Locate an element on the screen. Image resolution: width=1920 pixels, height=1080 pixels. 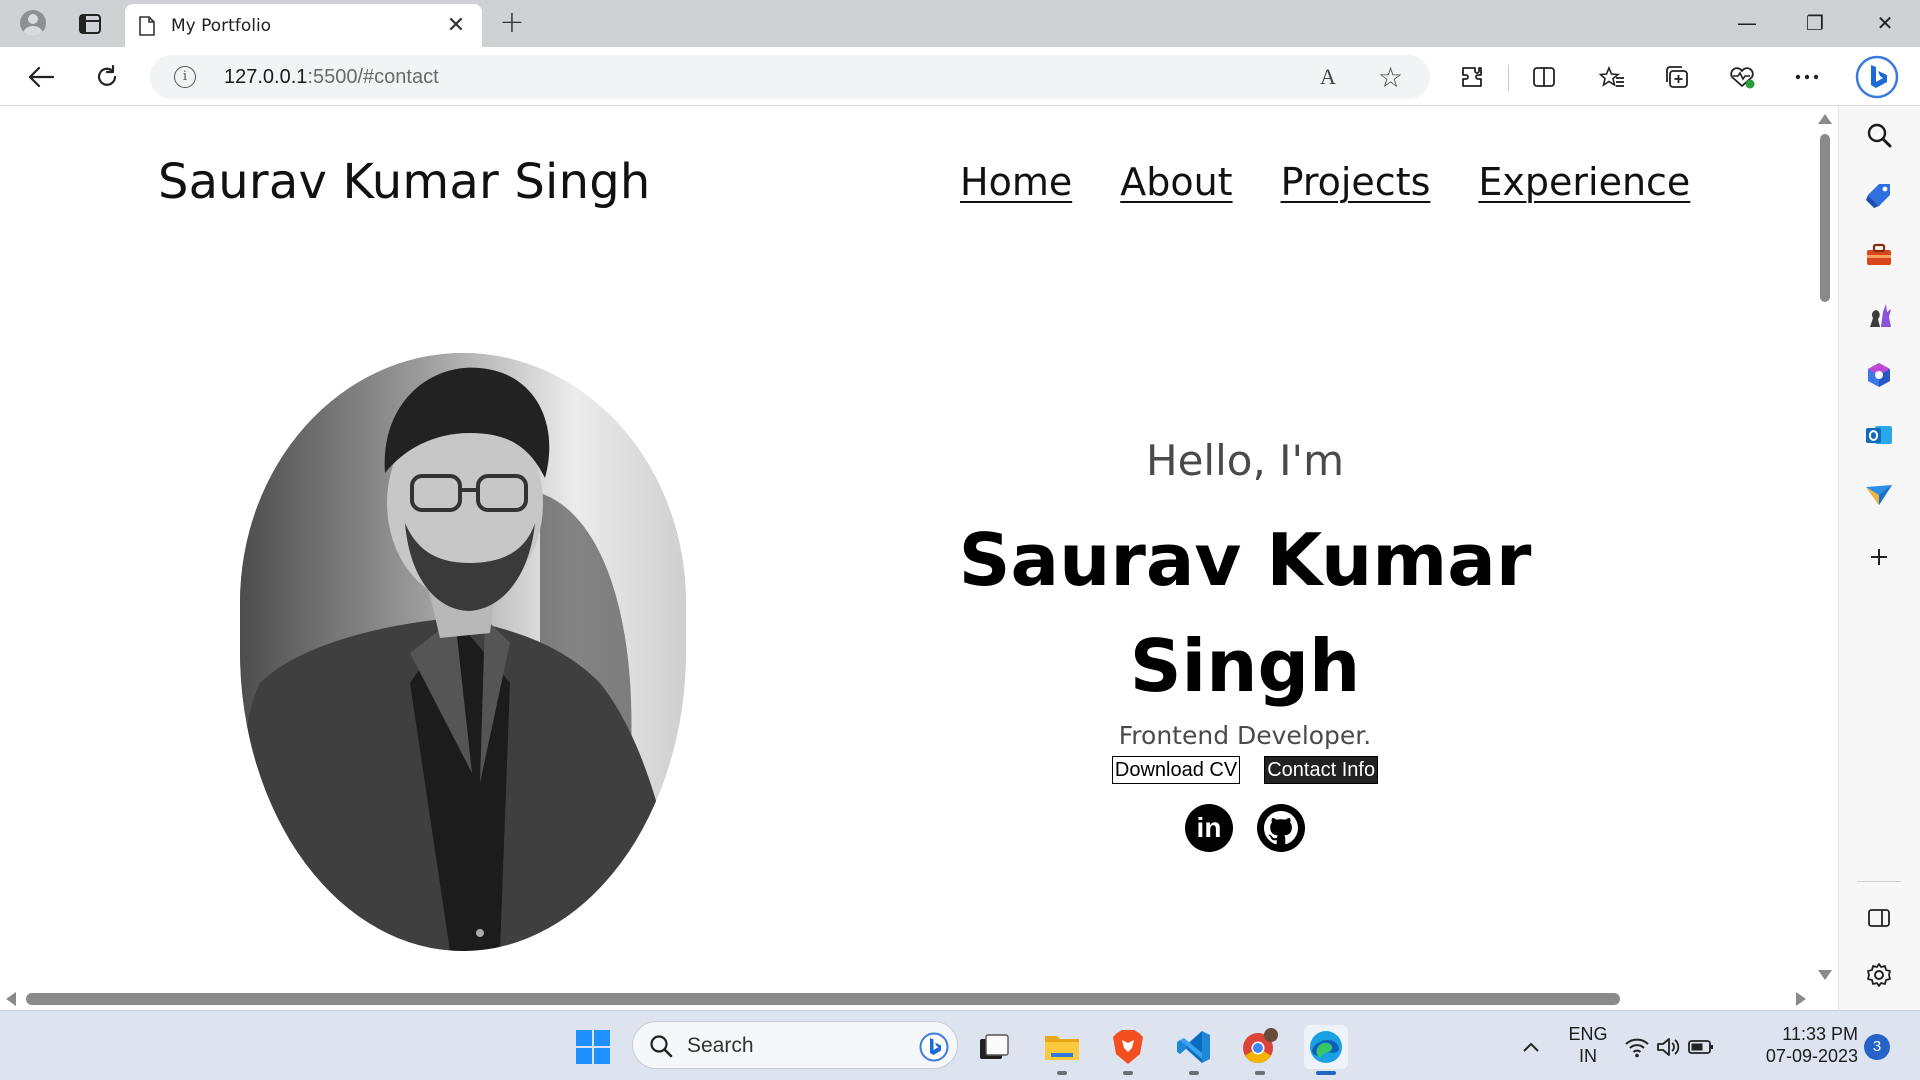
contact-info-button: Contact Info is located at coordinates (1321, 770).